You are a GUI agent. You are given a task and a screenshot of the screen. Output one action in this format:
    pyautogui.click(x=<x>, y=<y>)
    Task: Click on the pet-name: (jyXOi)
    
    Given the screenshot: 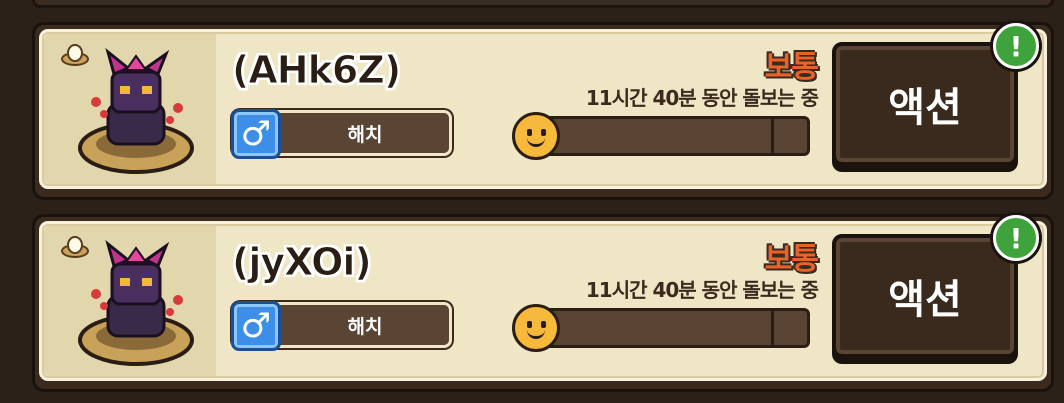 What is the action you would take?
    pyautogui.click(x=302, y=262)
    